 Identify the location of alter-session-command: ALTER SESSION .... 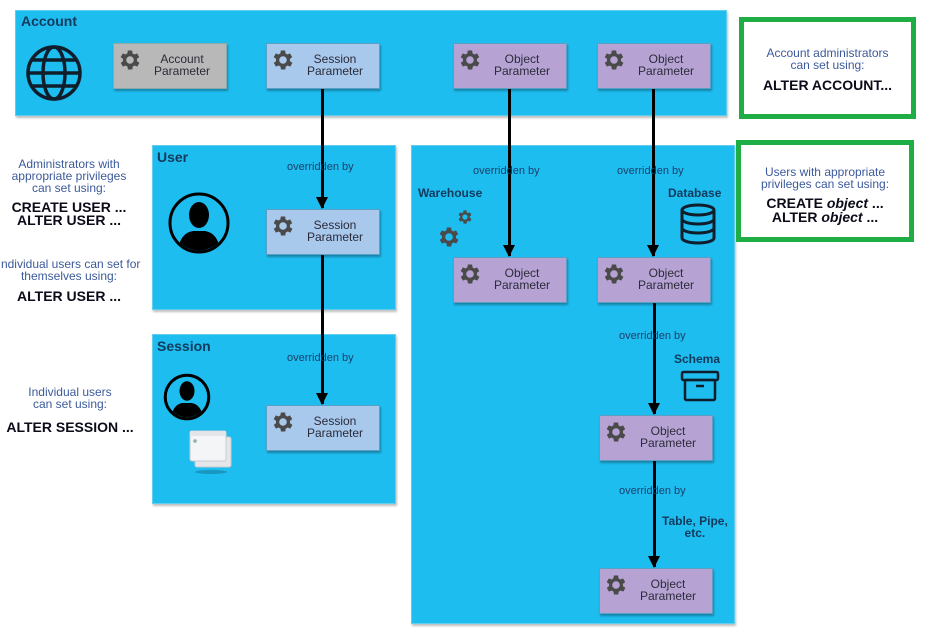
(70, 427).